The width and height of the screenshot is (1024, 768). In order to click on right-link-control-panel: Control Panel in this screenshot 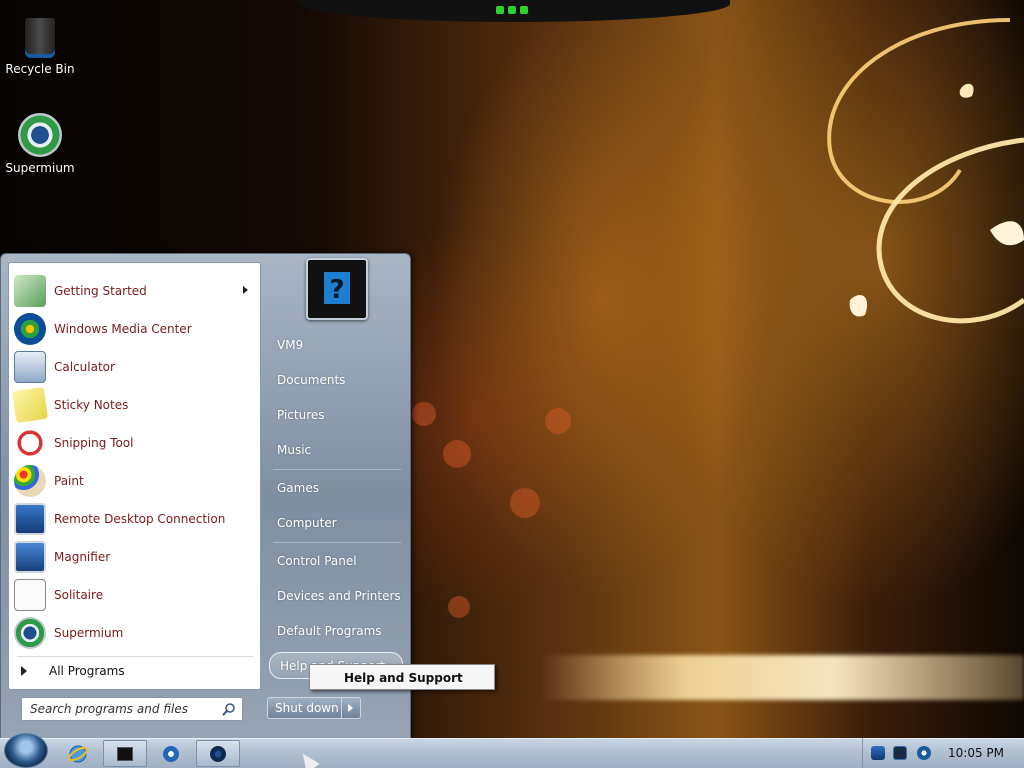, I will do `click(335, 561)`.